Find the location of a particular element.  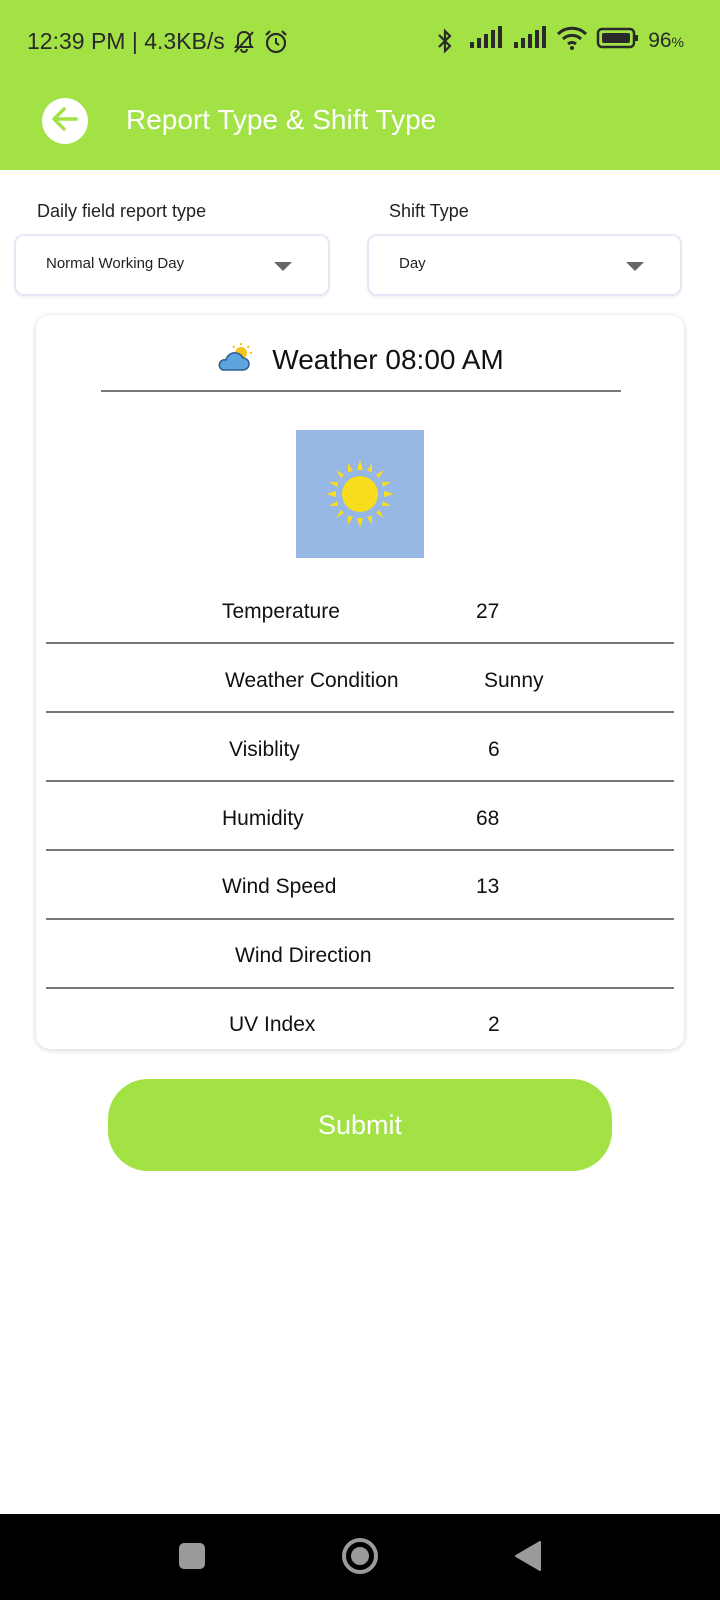

status-time-speed: 12:39 PM | 4.3KB/s is located at coordinates (126, 41).